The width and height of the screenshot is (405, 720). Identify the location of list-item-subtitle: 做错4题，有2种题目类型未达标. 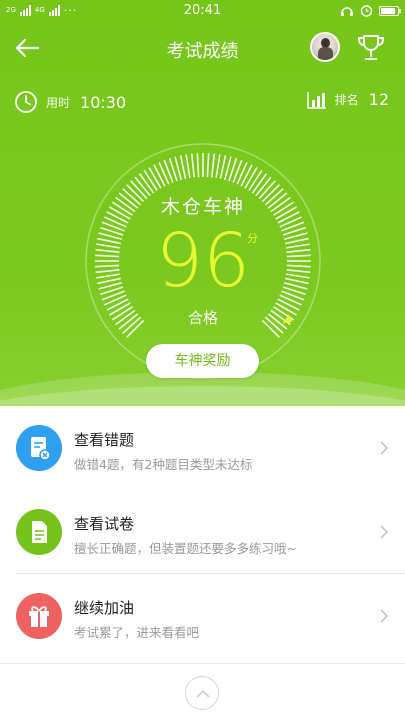
(163, 464).